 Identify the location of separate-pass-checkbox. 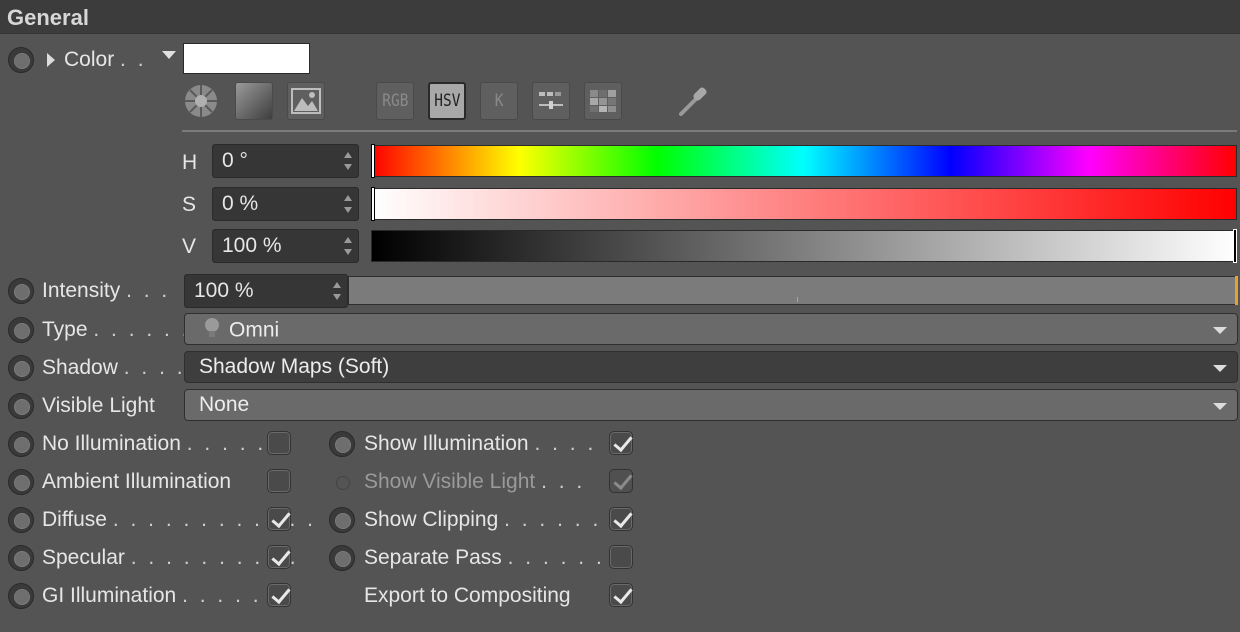
(621, 557).